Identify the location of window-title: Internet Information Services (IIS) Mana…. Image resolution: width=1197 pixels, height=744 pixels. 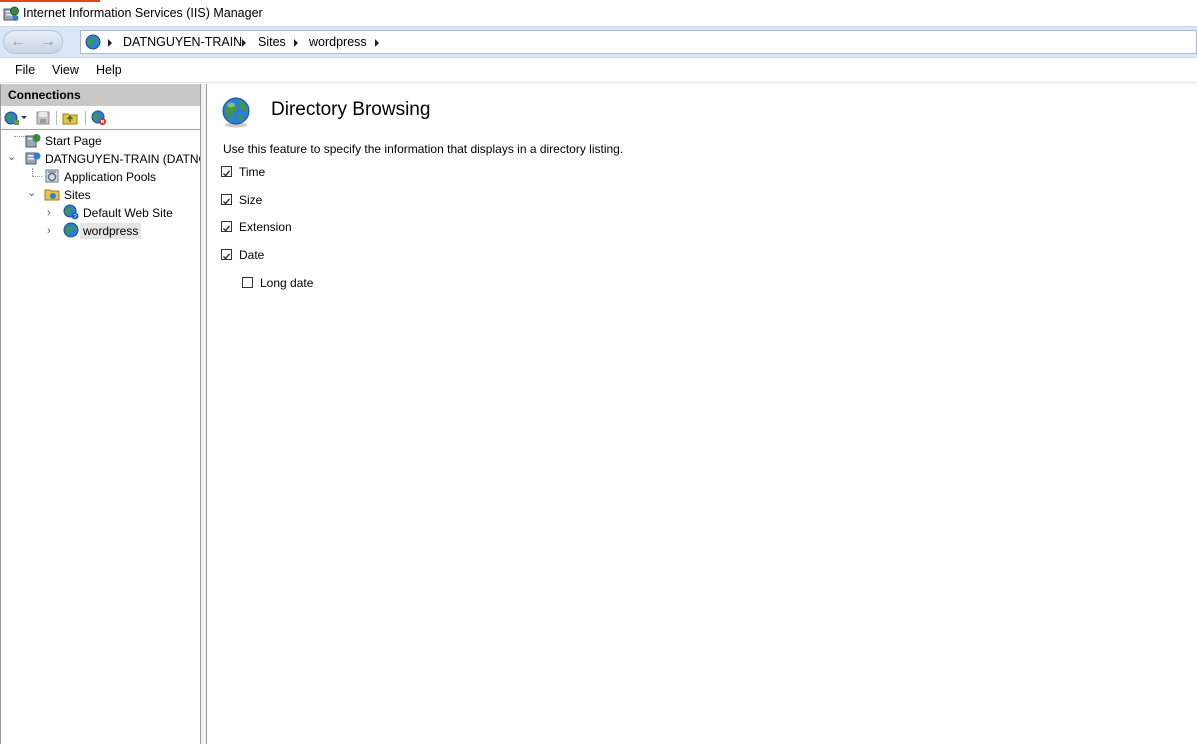
(143, 13).